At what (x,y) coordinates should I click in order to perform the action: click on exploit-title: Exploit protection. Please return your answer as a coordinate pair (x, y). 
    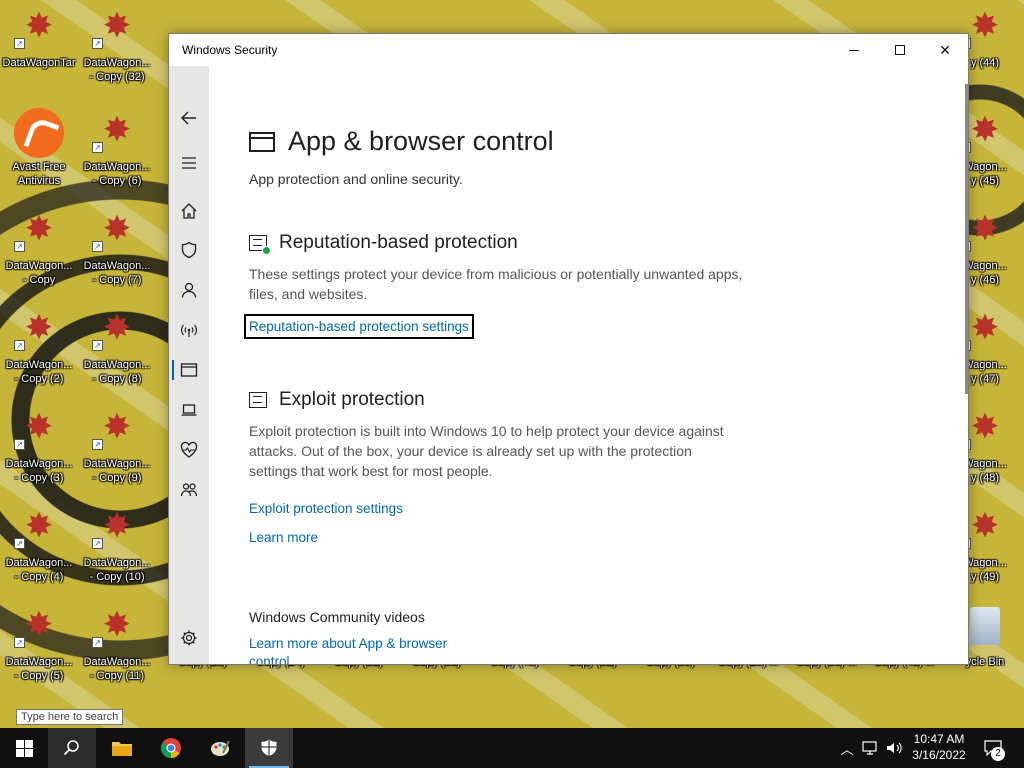
    Looking at the image, I should click on (352, 399).